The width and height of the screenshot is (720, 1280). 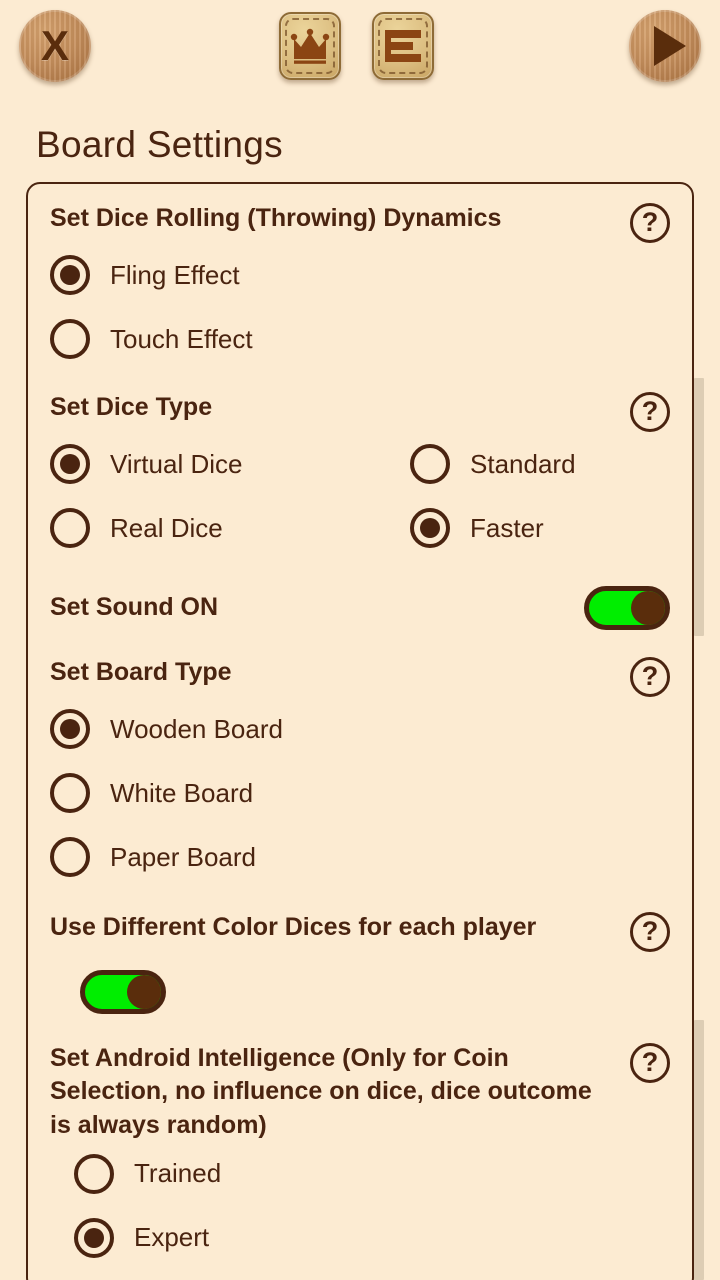 I want to click on radio-row-real-dice: Real Dice, so click(x=205, y=528).